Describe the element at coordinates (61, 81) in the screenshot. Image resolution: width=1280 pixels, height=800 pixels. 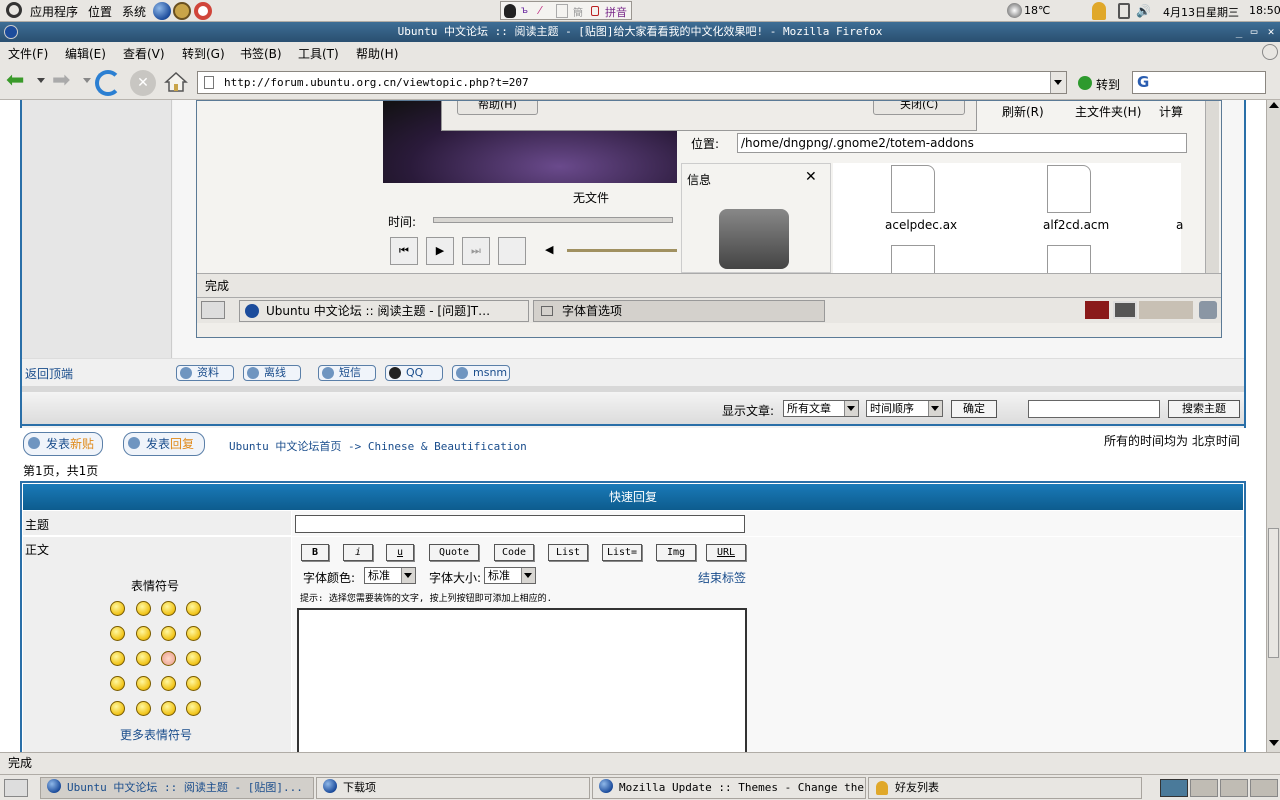
I see `forward-icon: ➡` at that location.